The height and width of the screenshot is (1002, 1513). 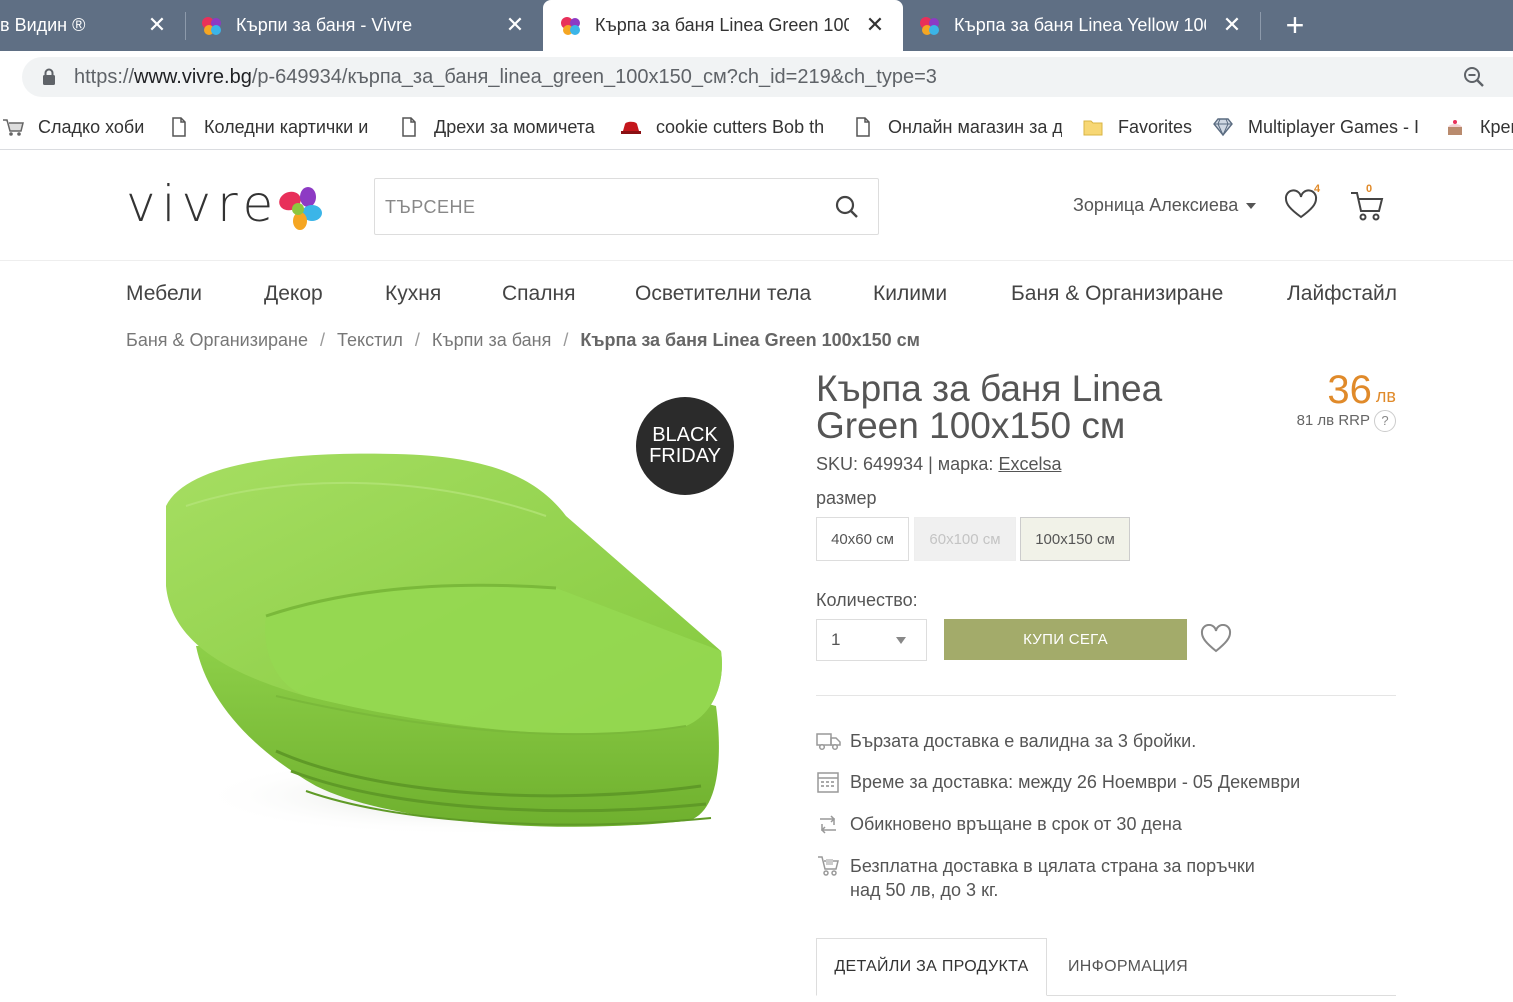 I want to click on search-box, so click(x=626, y=206).